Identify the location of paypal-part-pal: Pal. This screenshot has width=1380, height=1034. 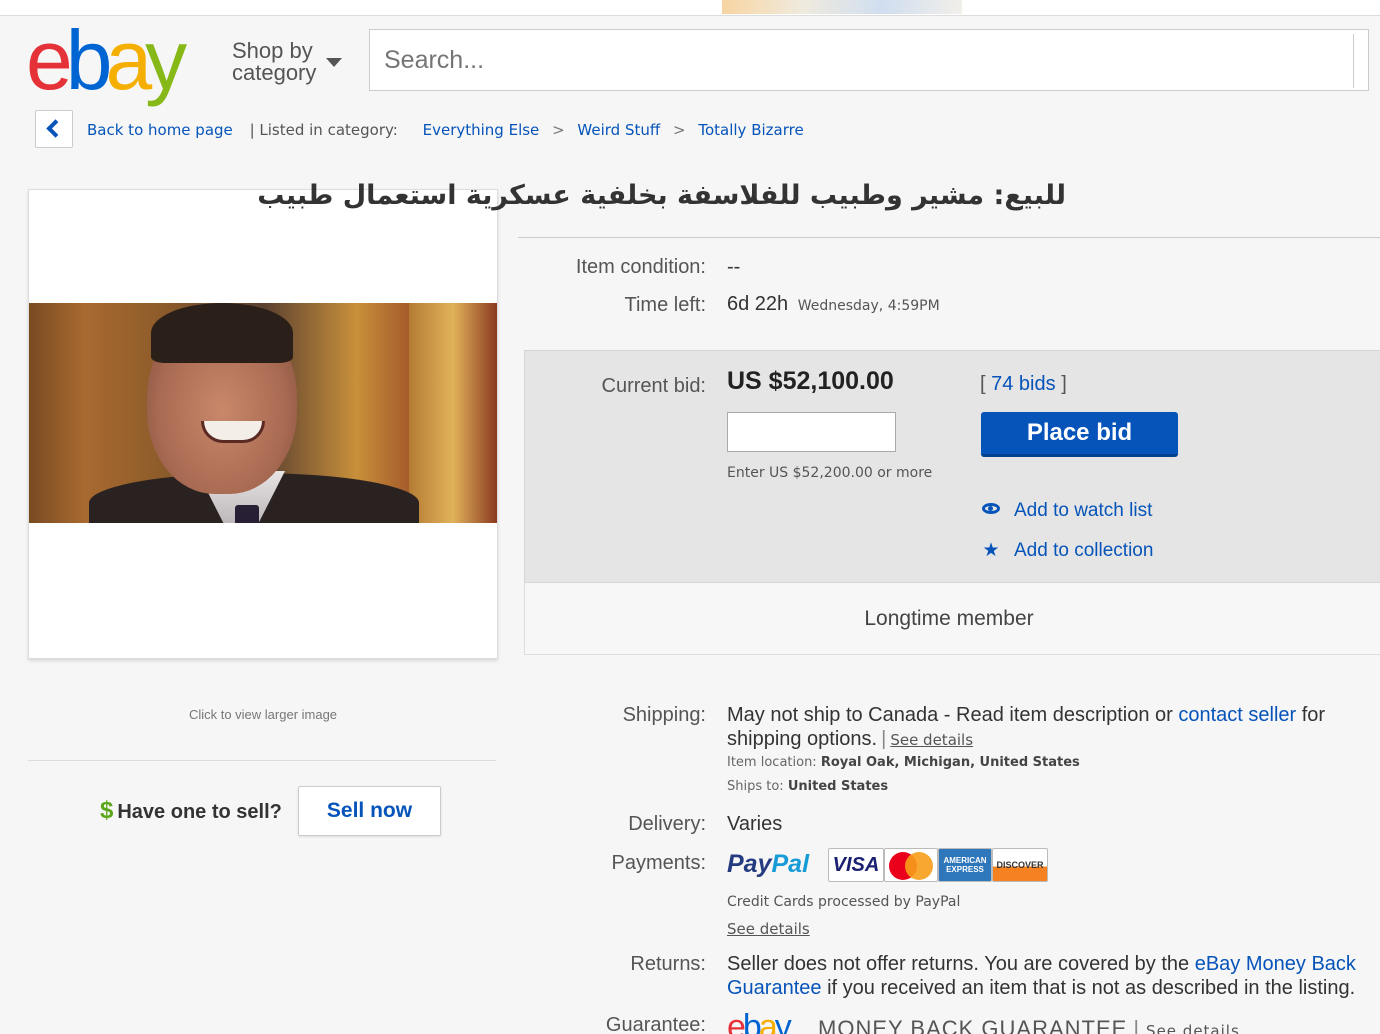
(790, 864).